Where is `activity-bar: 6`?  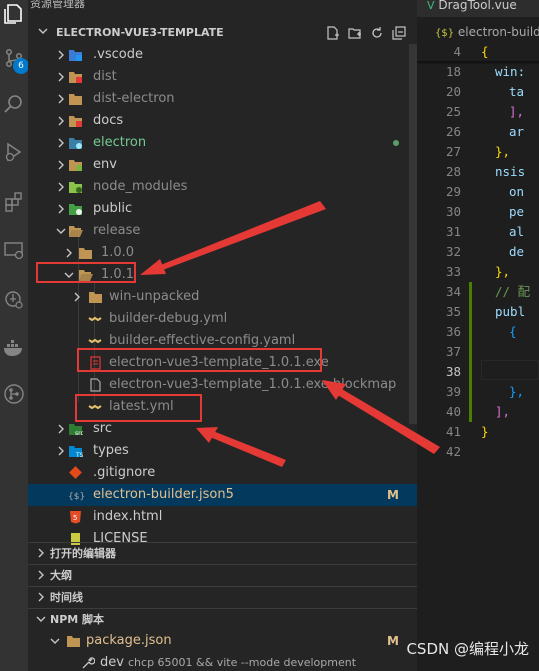
activity-bar: 6 is located at coordinates (14, 335).